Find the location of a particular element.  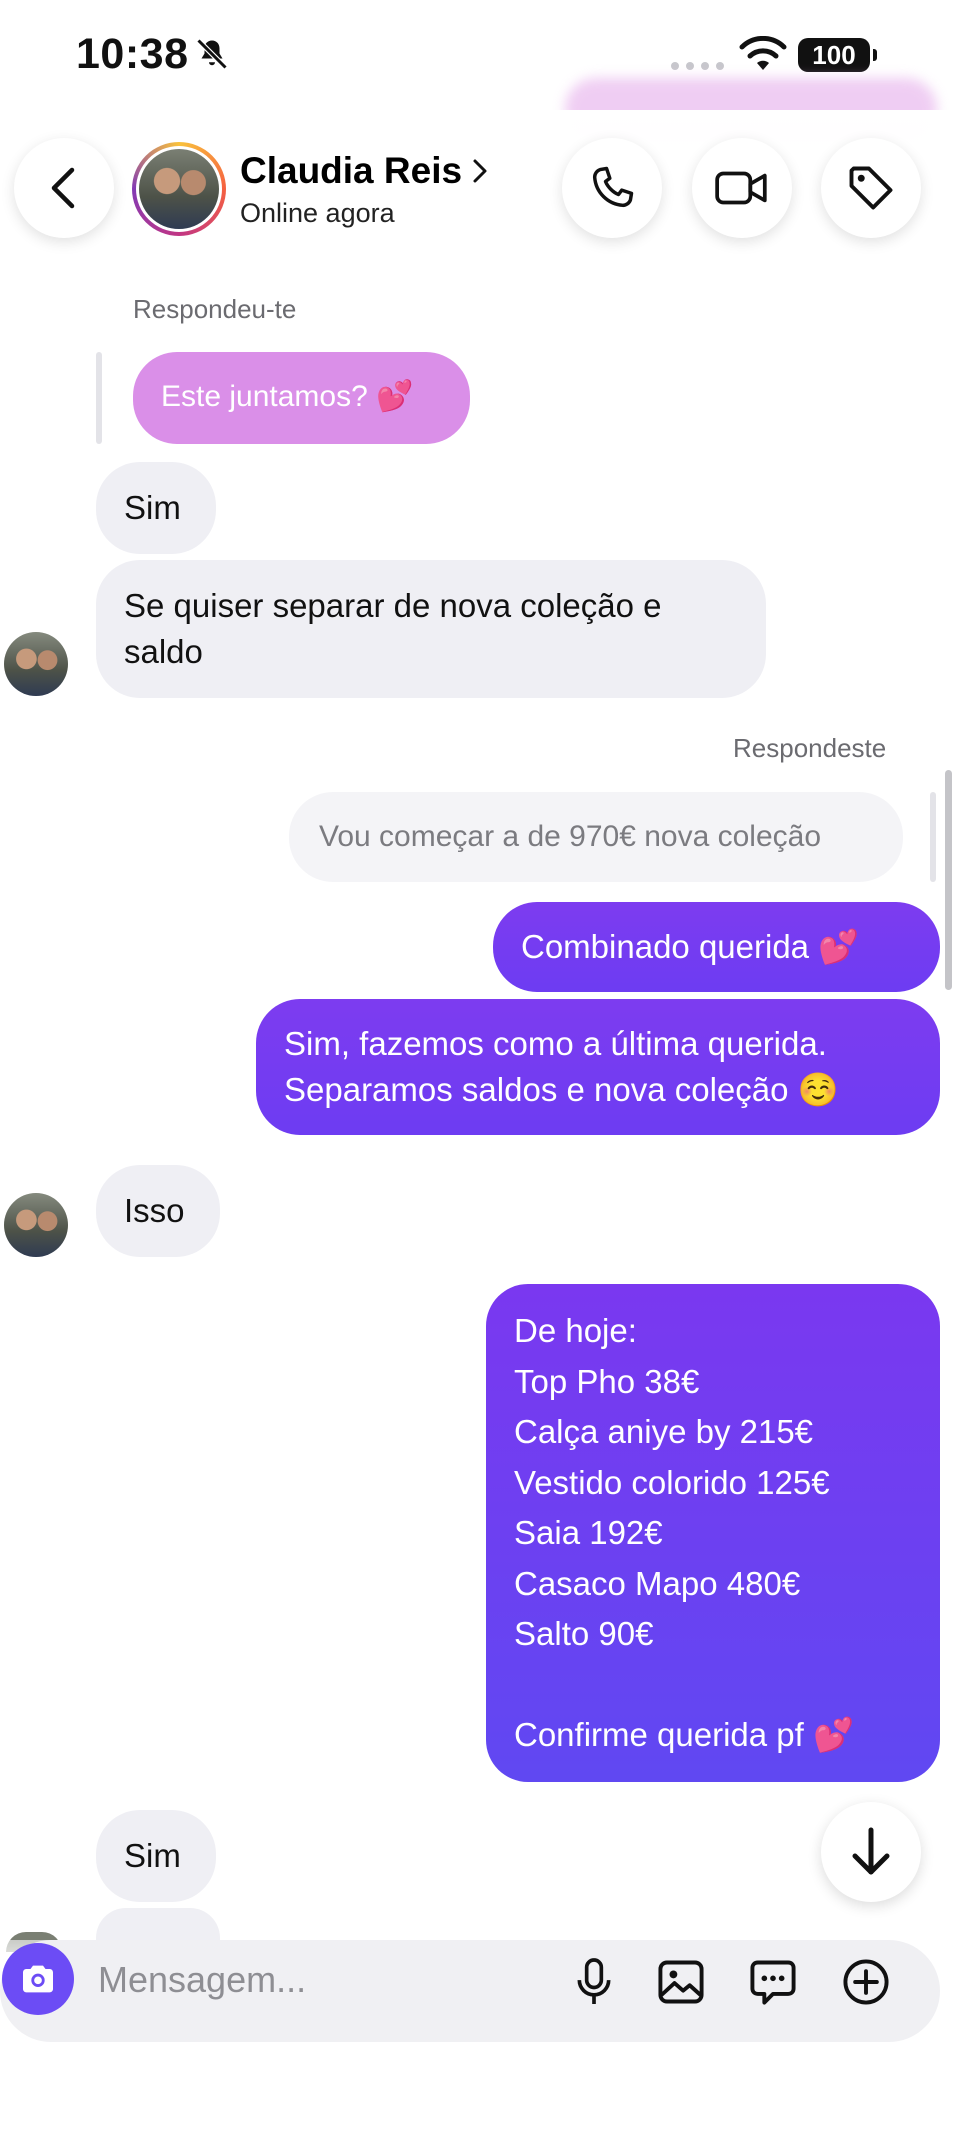

message-line: Calça aniye by 215€ is located at coordinates (664, 1431).